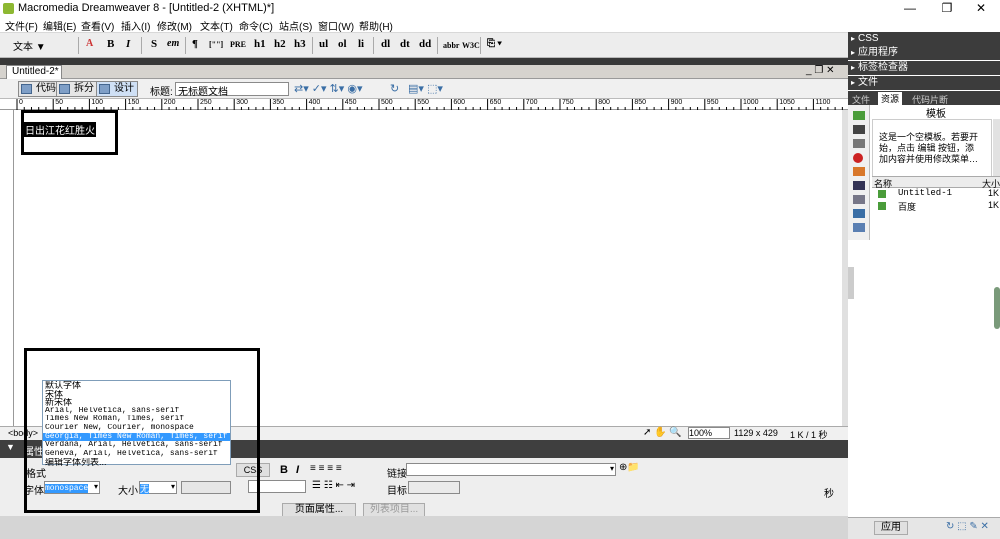 Image resolution: width=1000 pixels, height=539 pixels. What do you see at coordinates (859, 185) in the screenshot?
I see `movies-icon` at bounding box center [859, 185].